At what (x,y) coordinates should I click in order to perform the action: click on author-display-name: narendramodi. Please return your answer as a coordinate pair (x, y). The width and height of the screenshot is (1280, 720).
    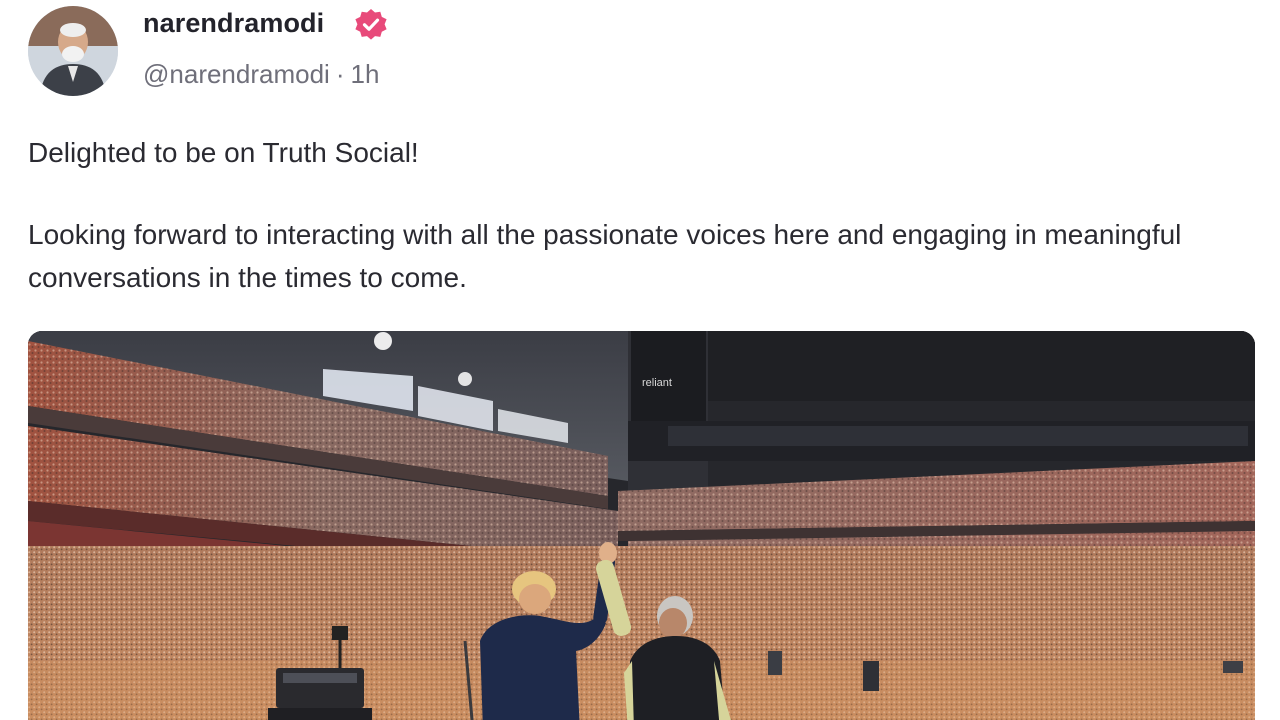
    Looking at the image, I should click on (233, 23).